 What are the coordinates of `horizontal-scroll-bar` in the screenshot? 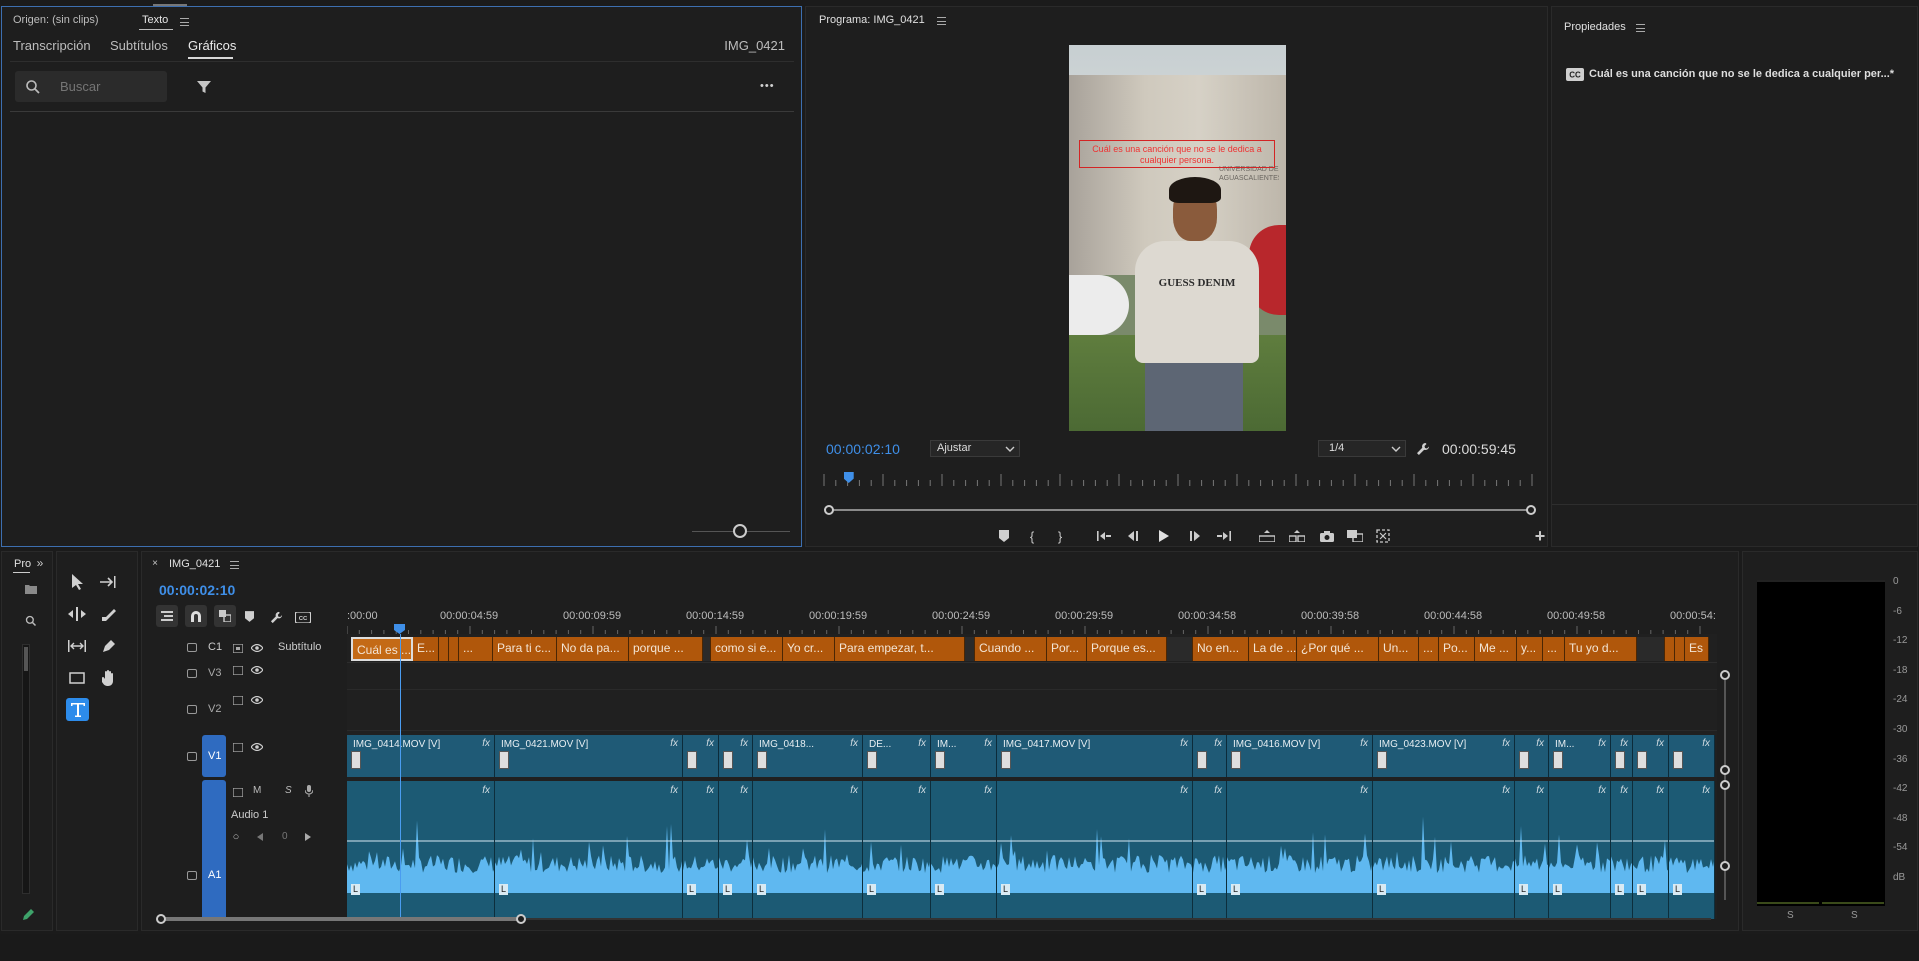 It's located at (936, 919).